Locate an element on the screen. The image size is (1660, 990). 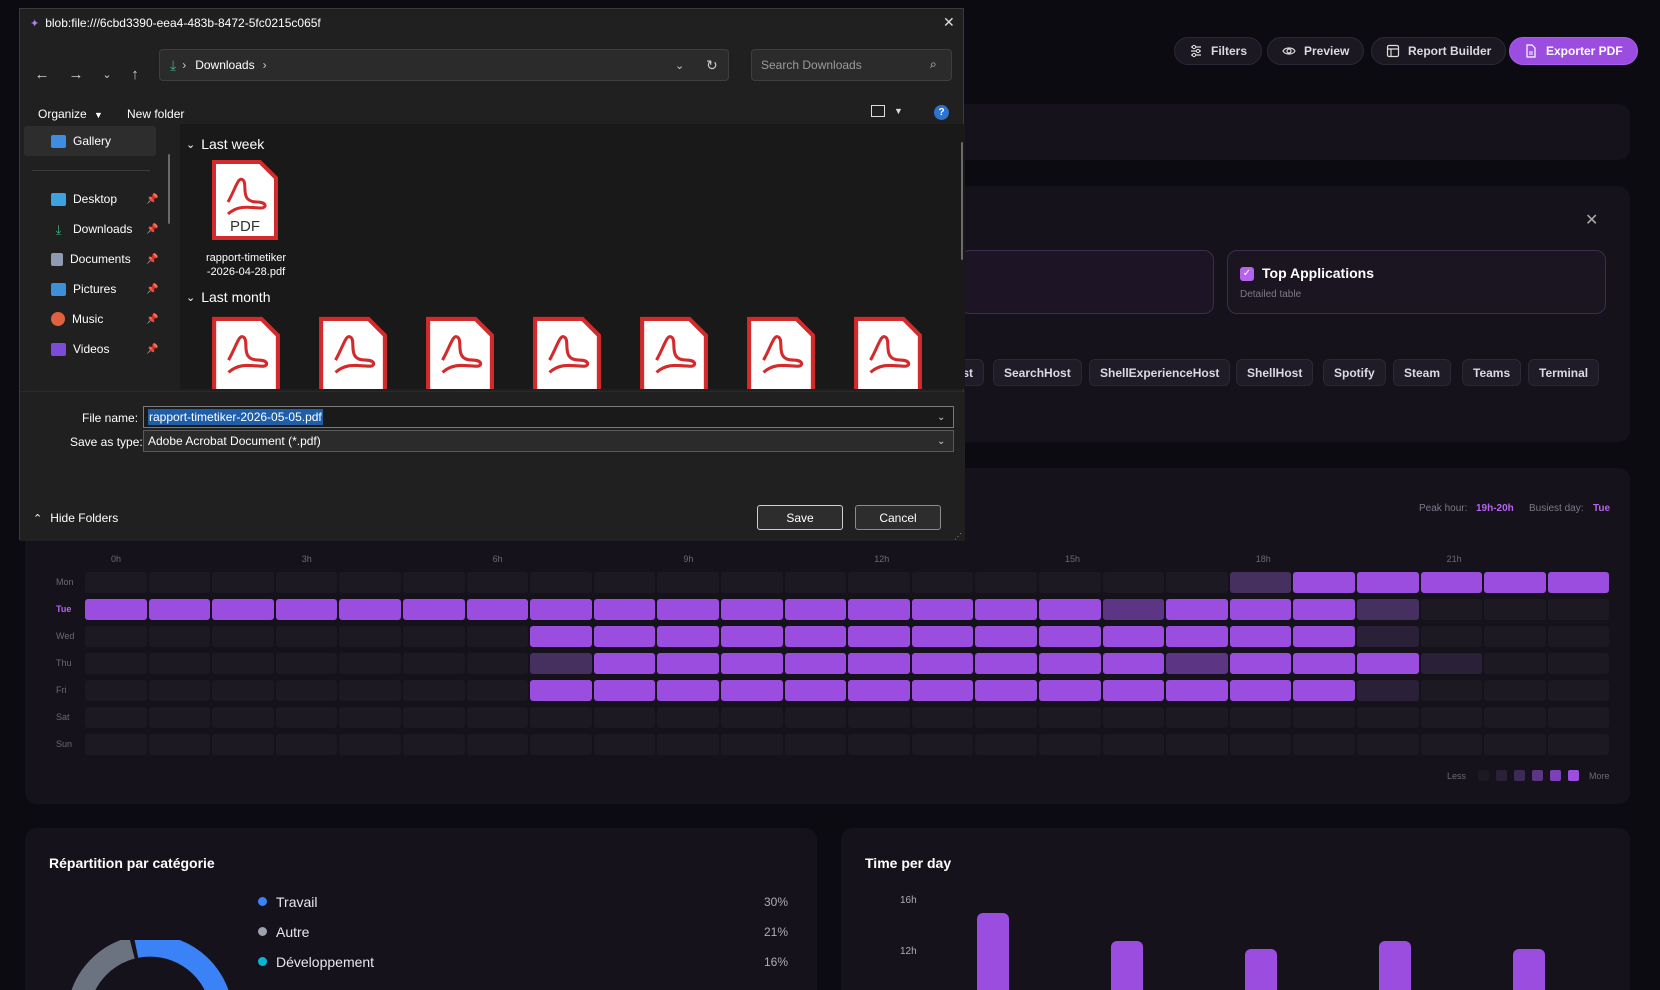
time-per-day-bar is located at coordinates (993, 951).